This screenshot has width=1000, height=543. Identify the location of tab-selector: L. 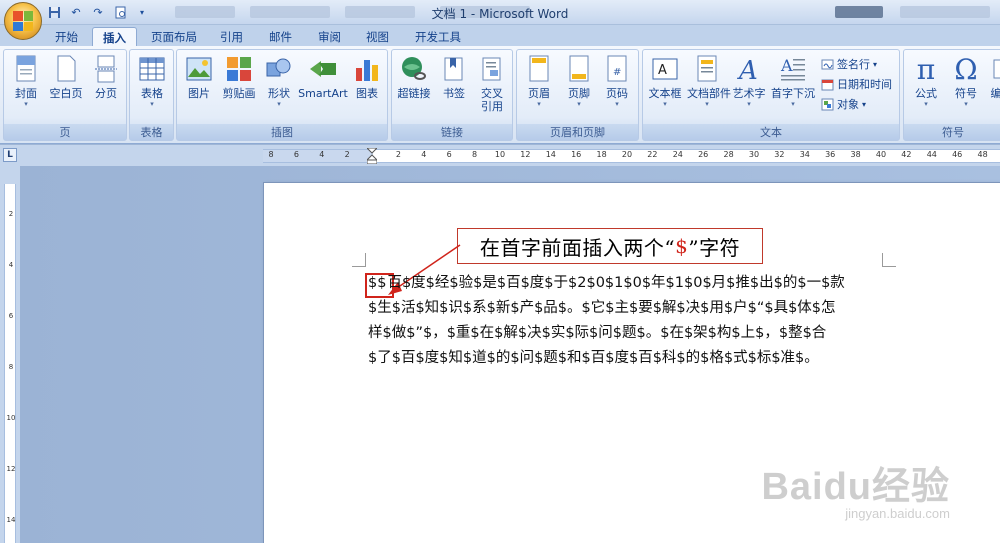
(10, 155).